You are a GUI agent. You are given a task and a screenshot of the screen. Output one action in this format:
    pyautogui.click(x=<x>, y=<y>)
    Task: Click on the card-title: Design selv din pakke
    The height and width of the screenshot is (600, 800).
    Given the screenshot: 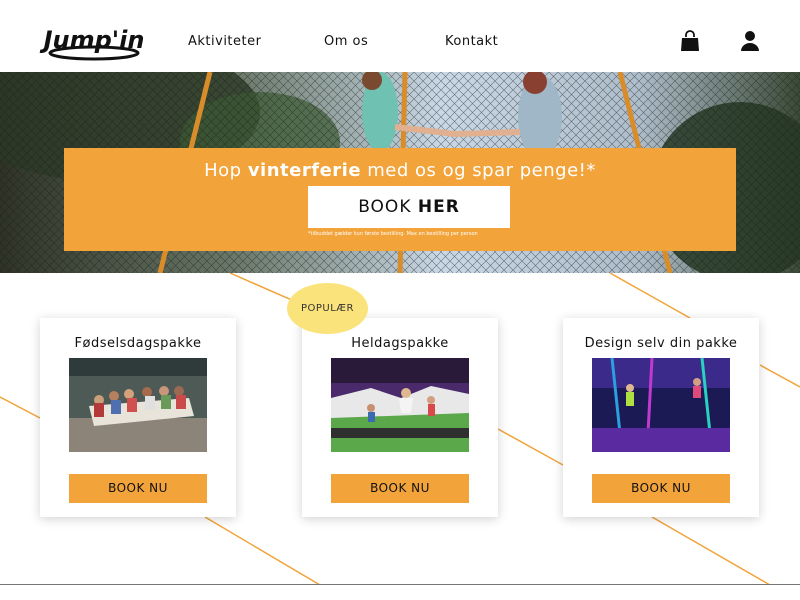 What is the action you would take?
    pyautogui.click(x=661, y=343)
    